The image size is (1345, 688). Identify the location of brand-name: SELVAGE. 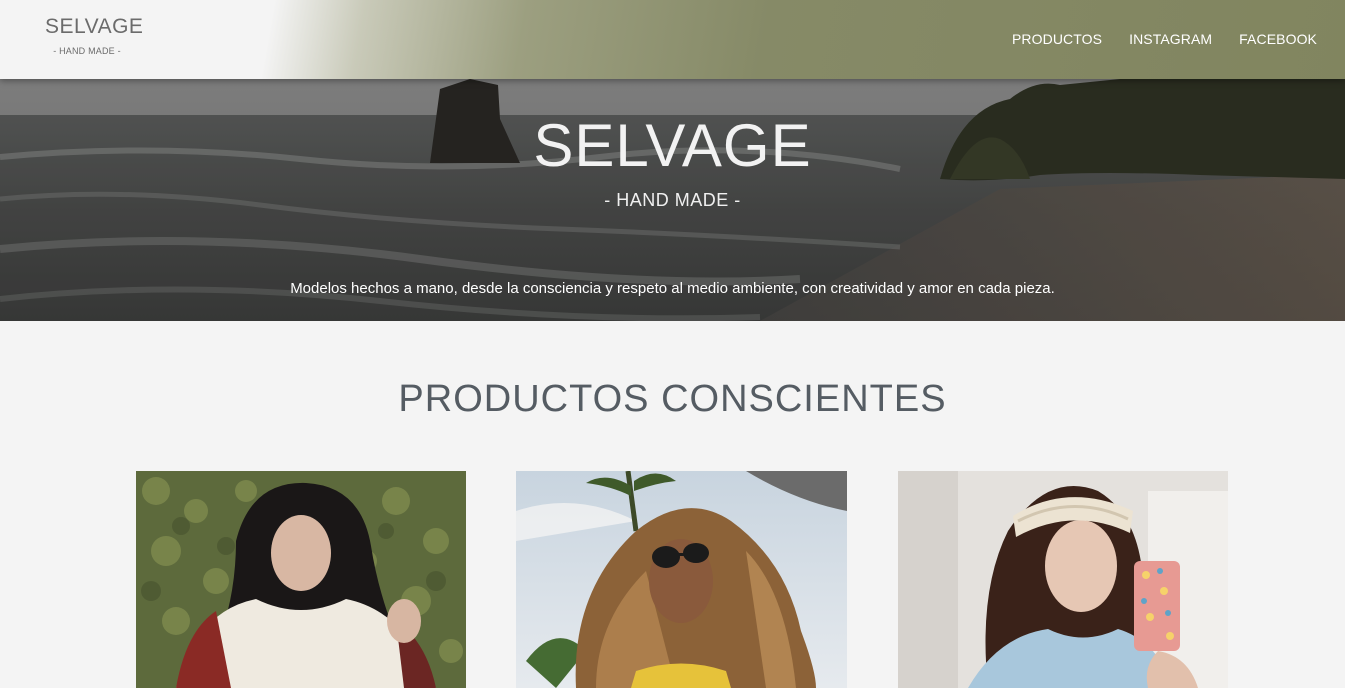
(94, 26).